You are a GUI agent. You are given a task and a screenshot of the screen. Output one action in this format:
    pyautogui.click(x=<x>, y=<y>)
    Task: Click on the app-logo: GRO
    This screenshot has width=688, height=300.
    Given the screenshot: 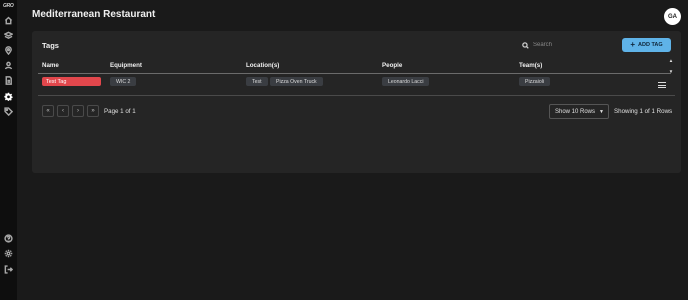 What is the action you would take?
    pyautogui.click(x=8, y=6)
    